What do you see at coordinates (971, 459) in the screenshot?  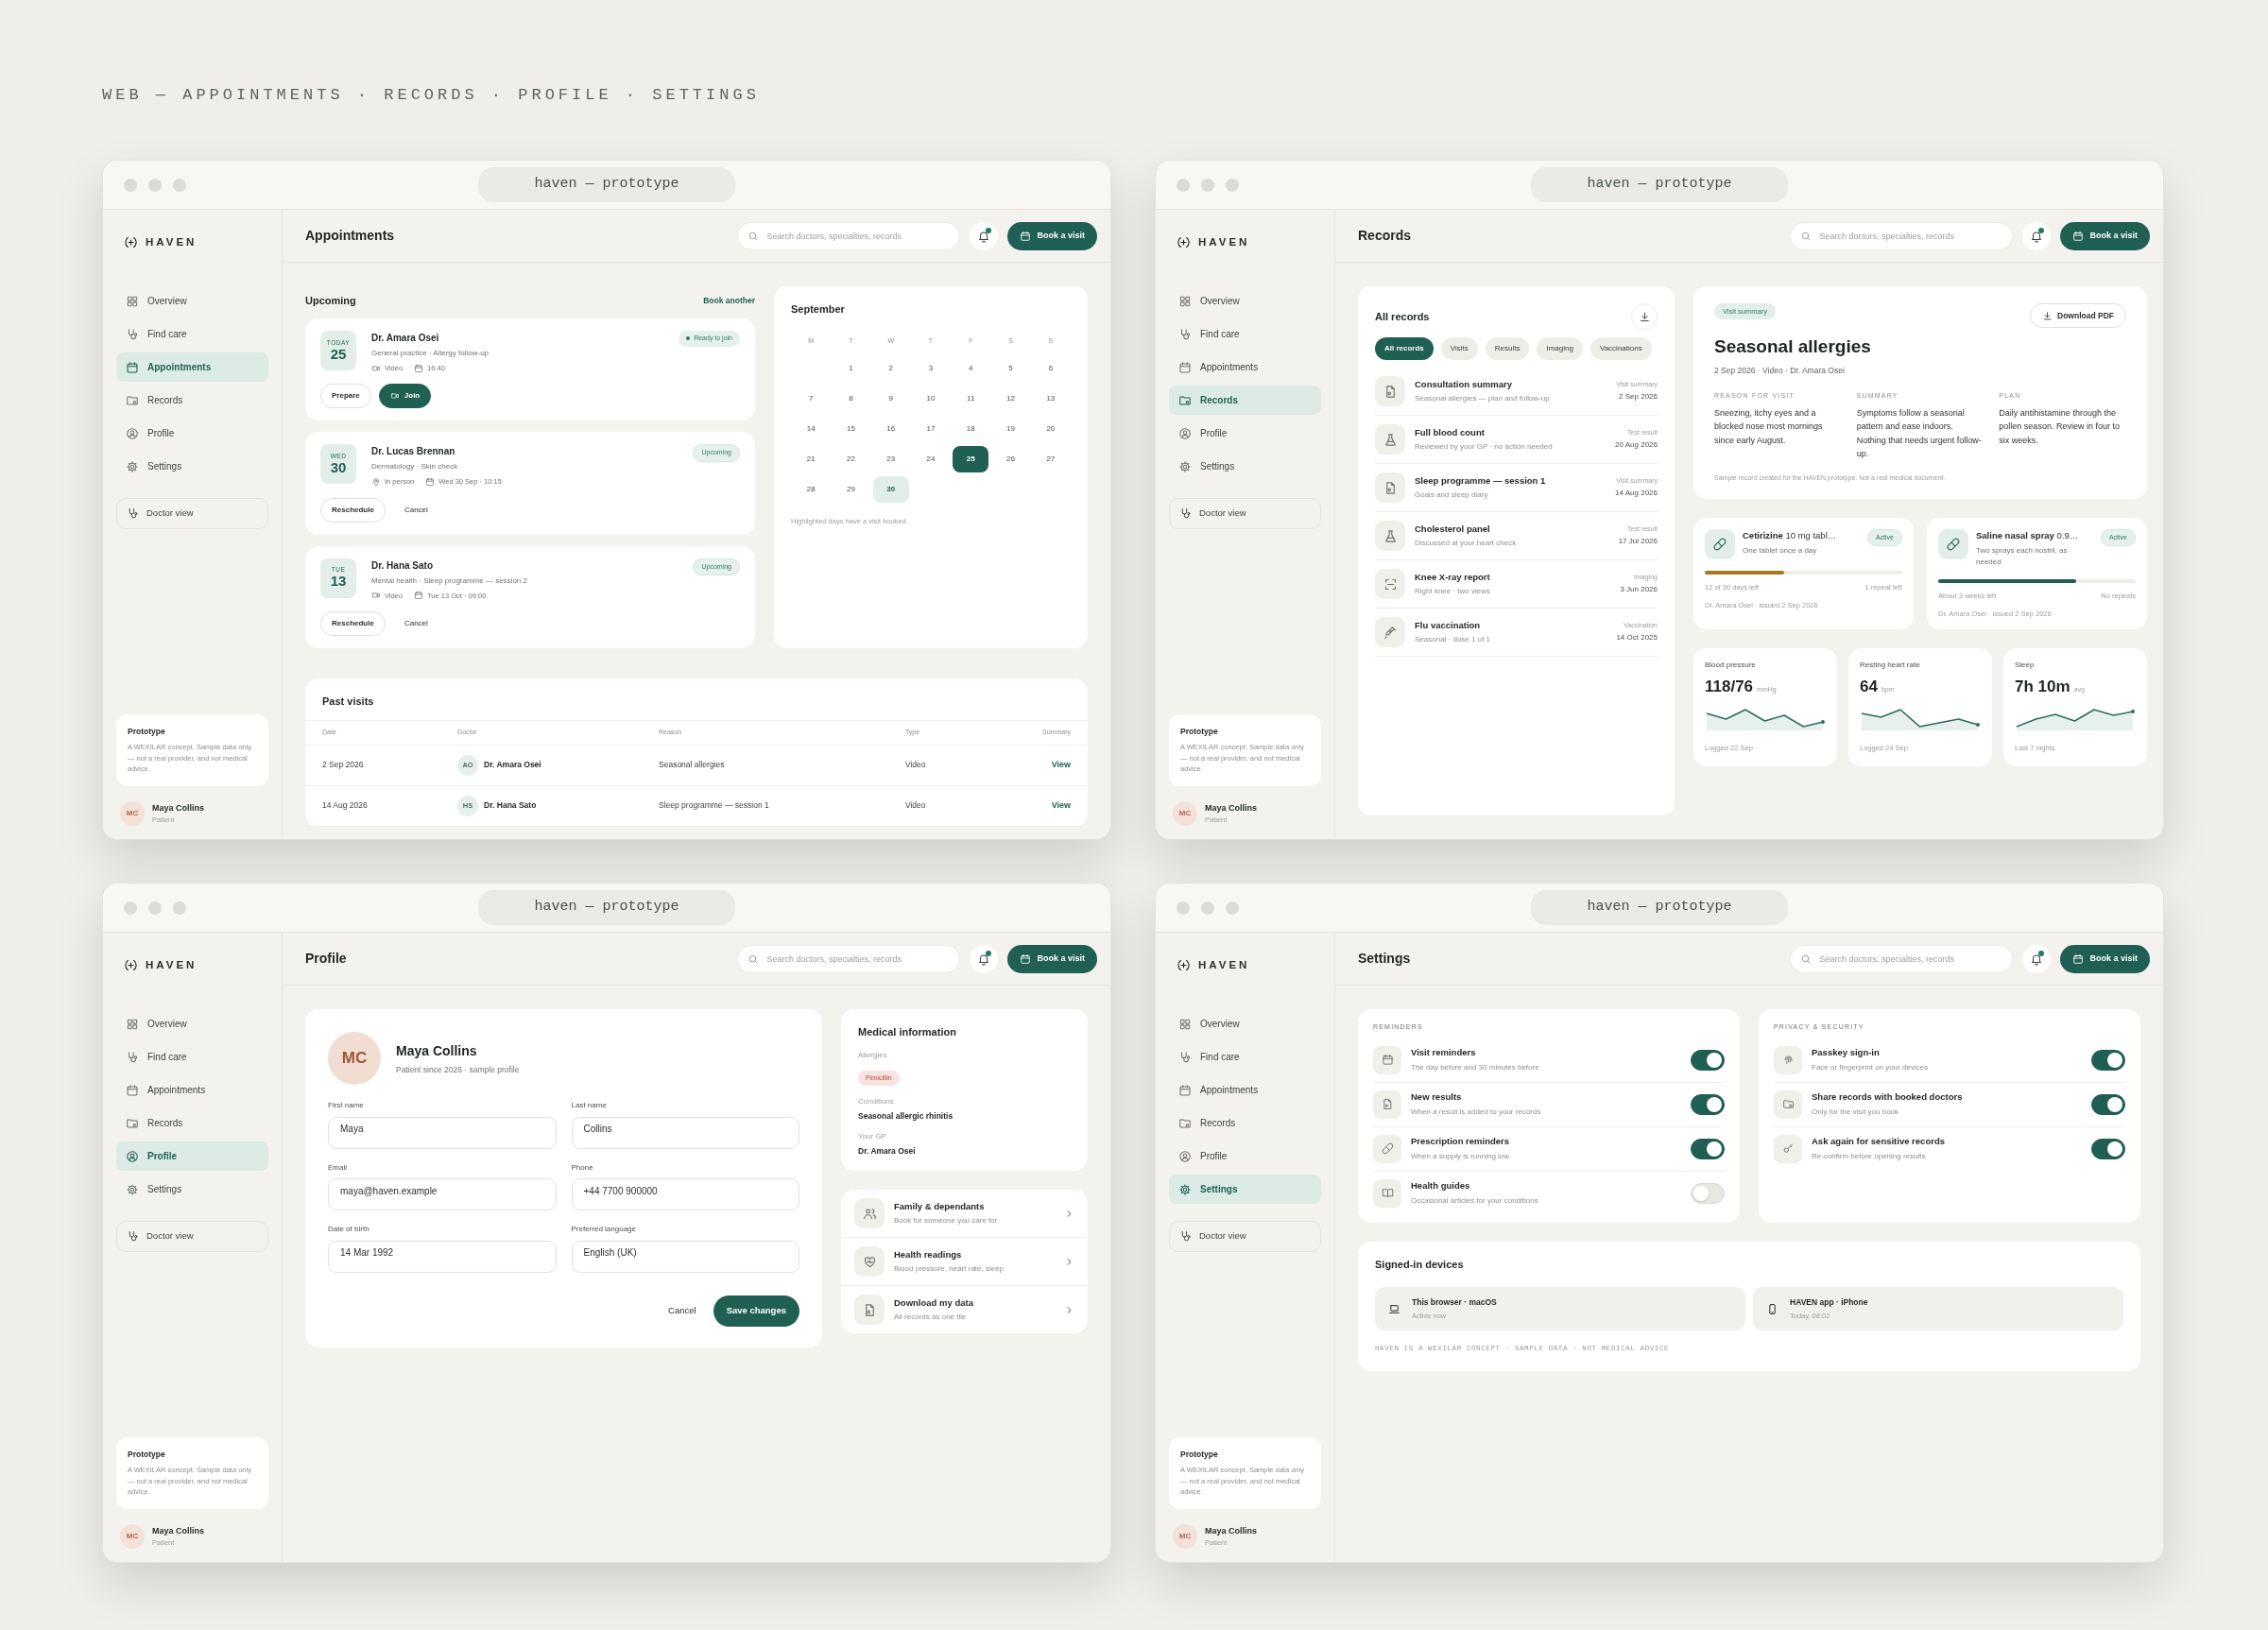 I see `calendar-day: 25` at bounding box center [971, 459].